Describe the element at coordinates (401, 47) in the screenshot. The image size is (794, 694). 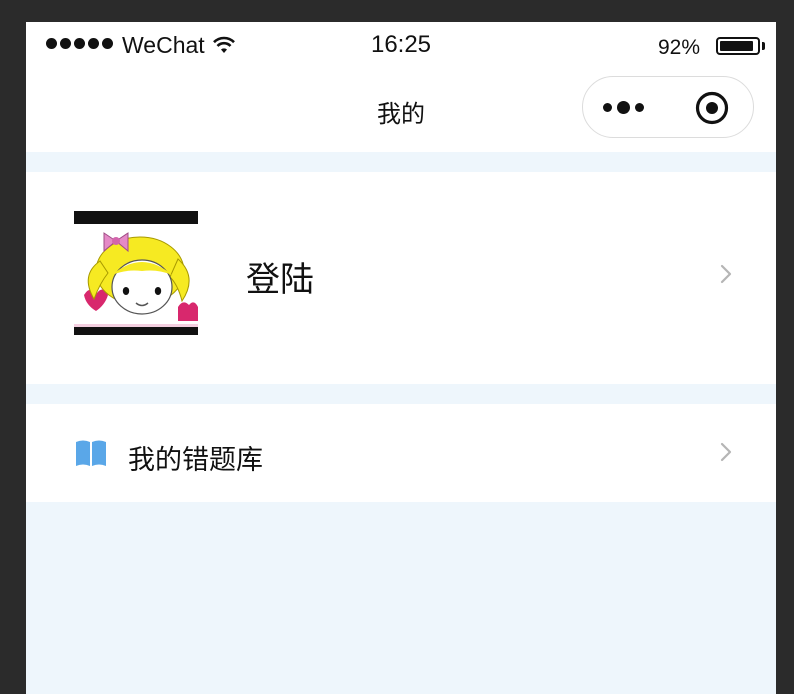
I see `status-bar: WeChat 16:25 92%` at that location.